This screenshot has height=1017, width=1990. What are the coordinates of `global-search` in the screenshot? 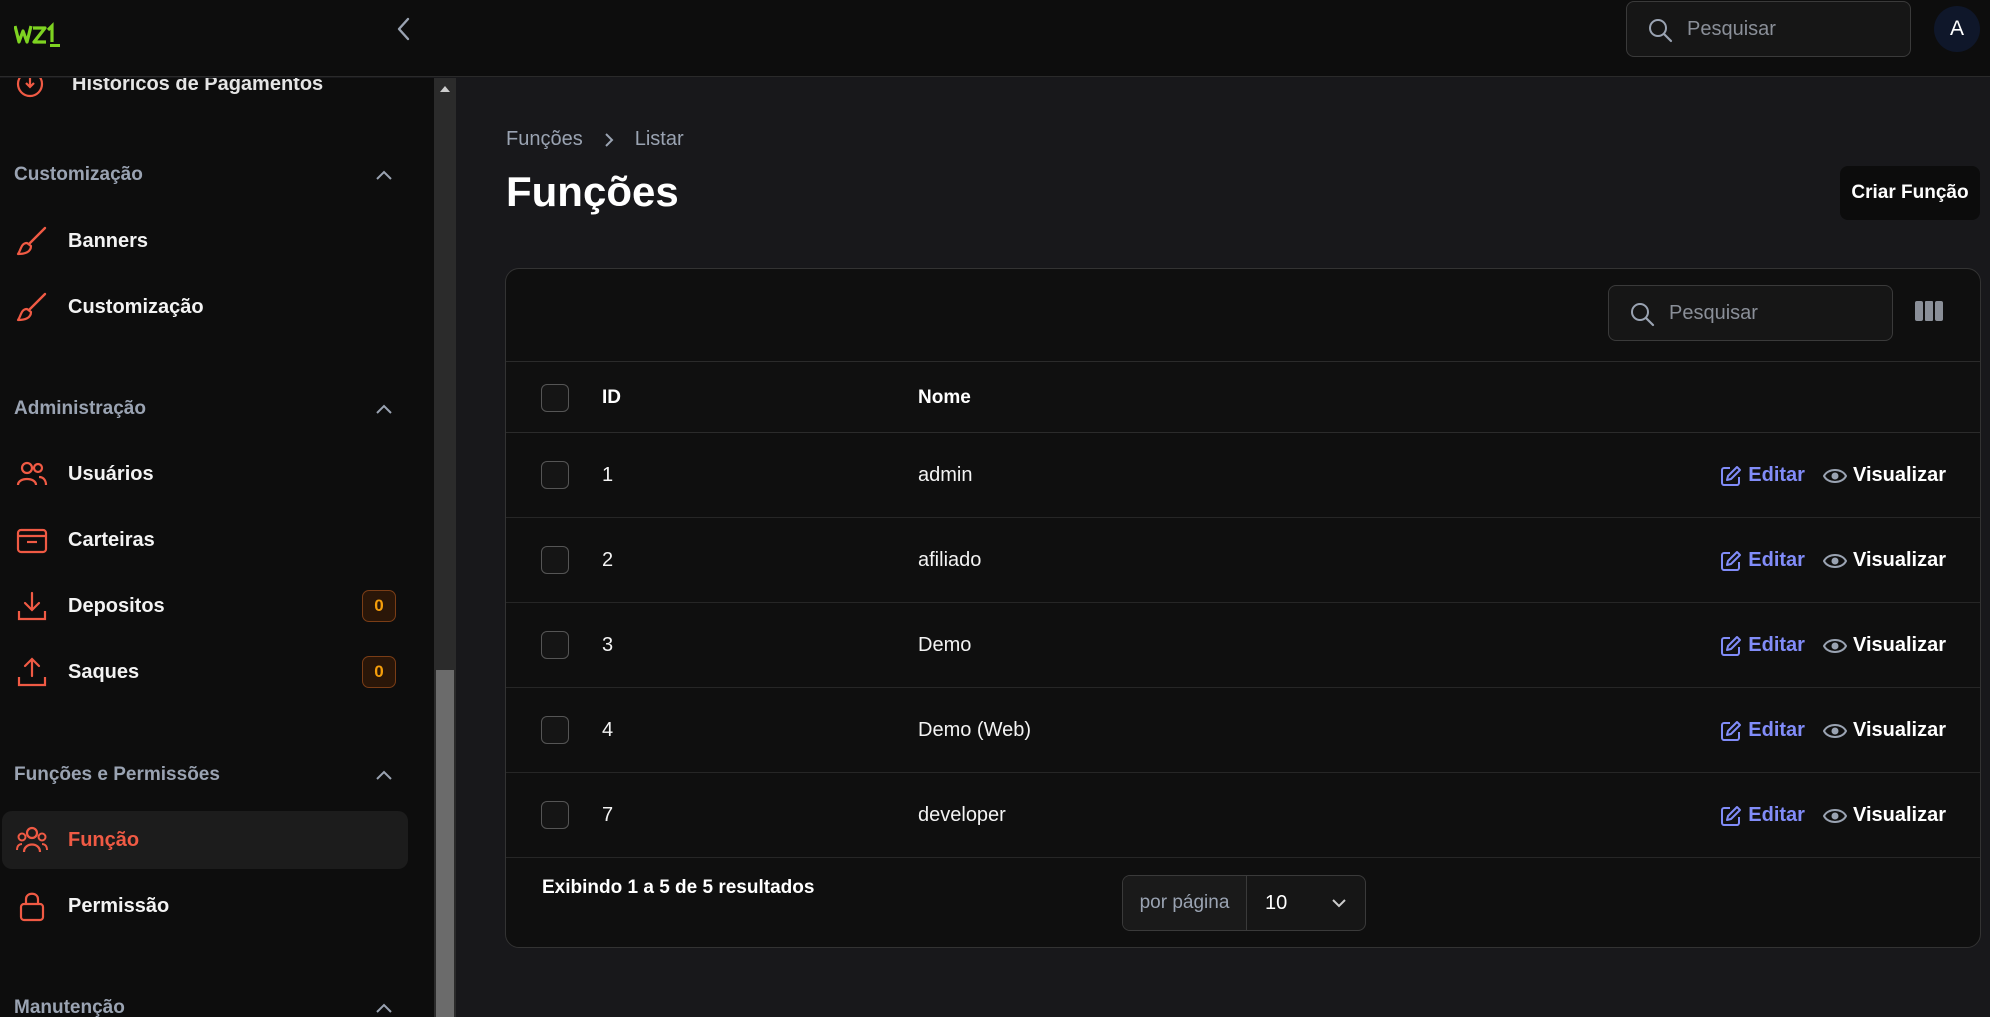 It's located at (1768, 29).